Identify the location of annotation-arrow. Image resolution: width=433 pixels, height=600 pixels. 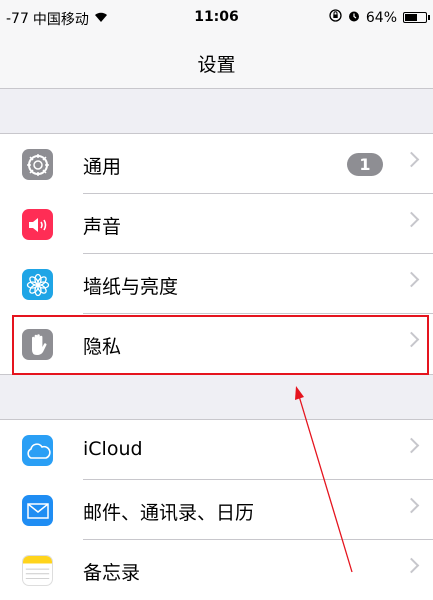
(324, 479).